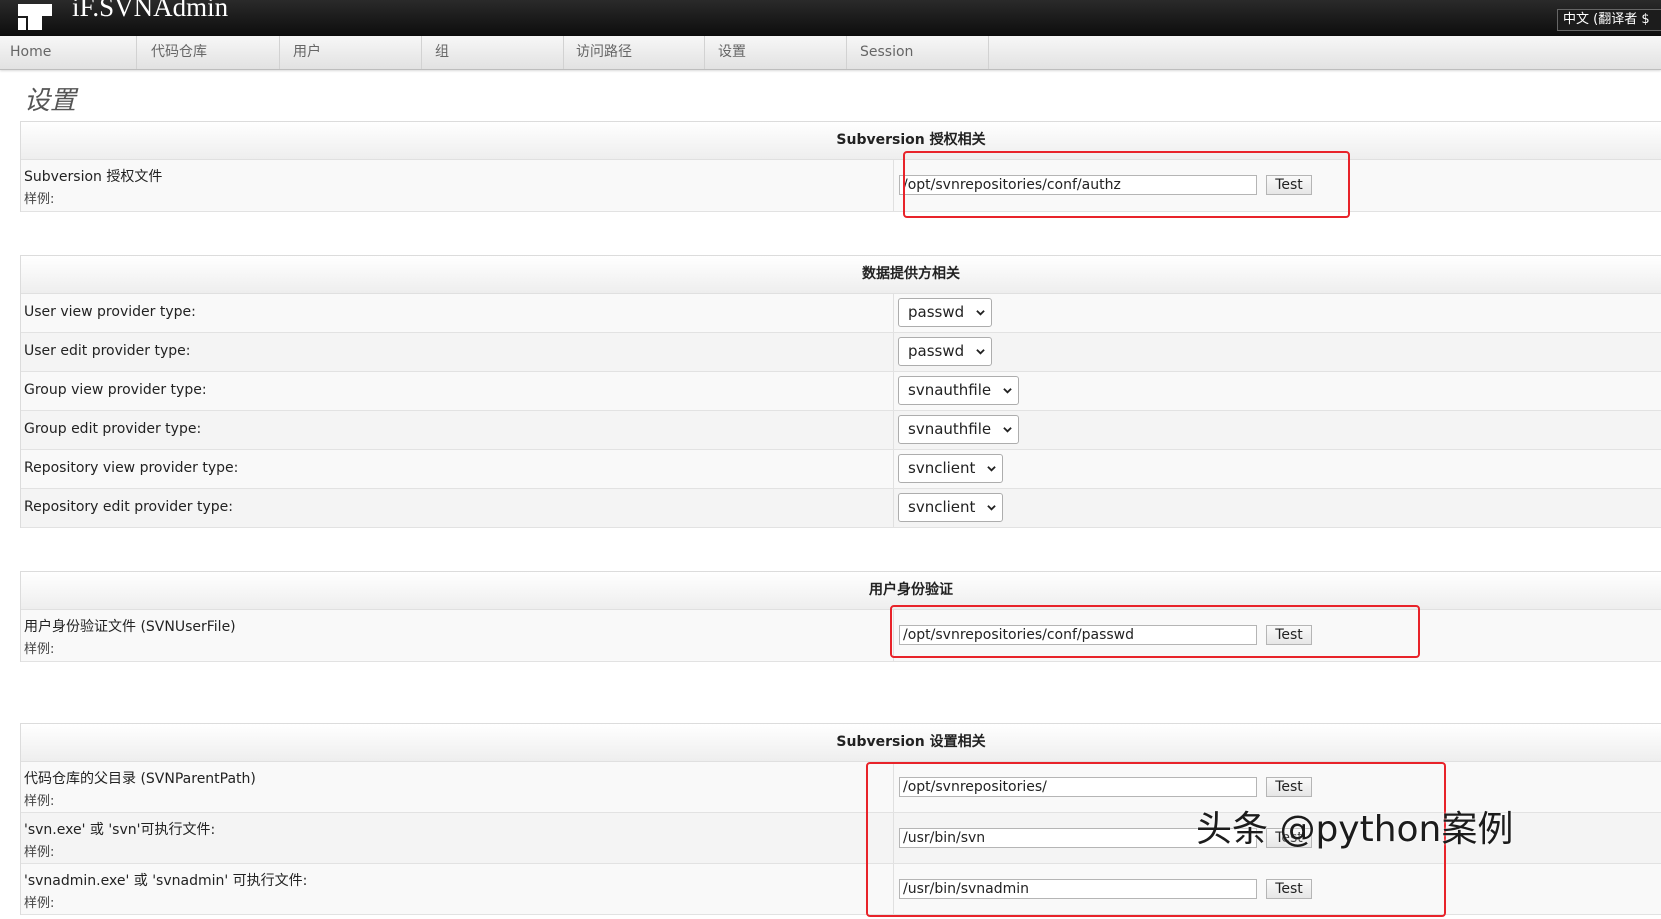 Image resolution: width=1661 pixels, height=919 pixels. I want to click on nav-item-home: Home, so click(68, 52).